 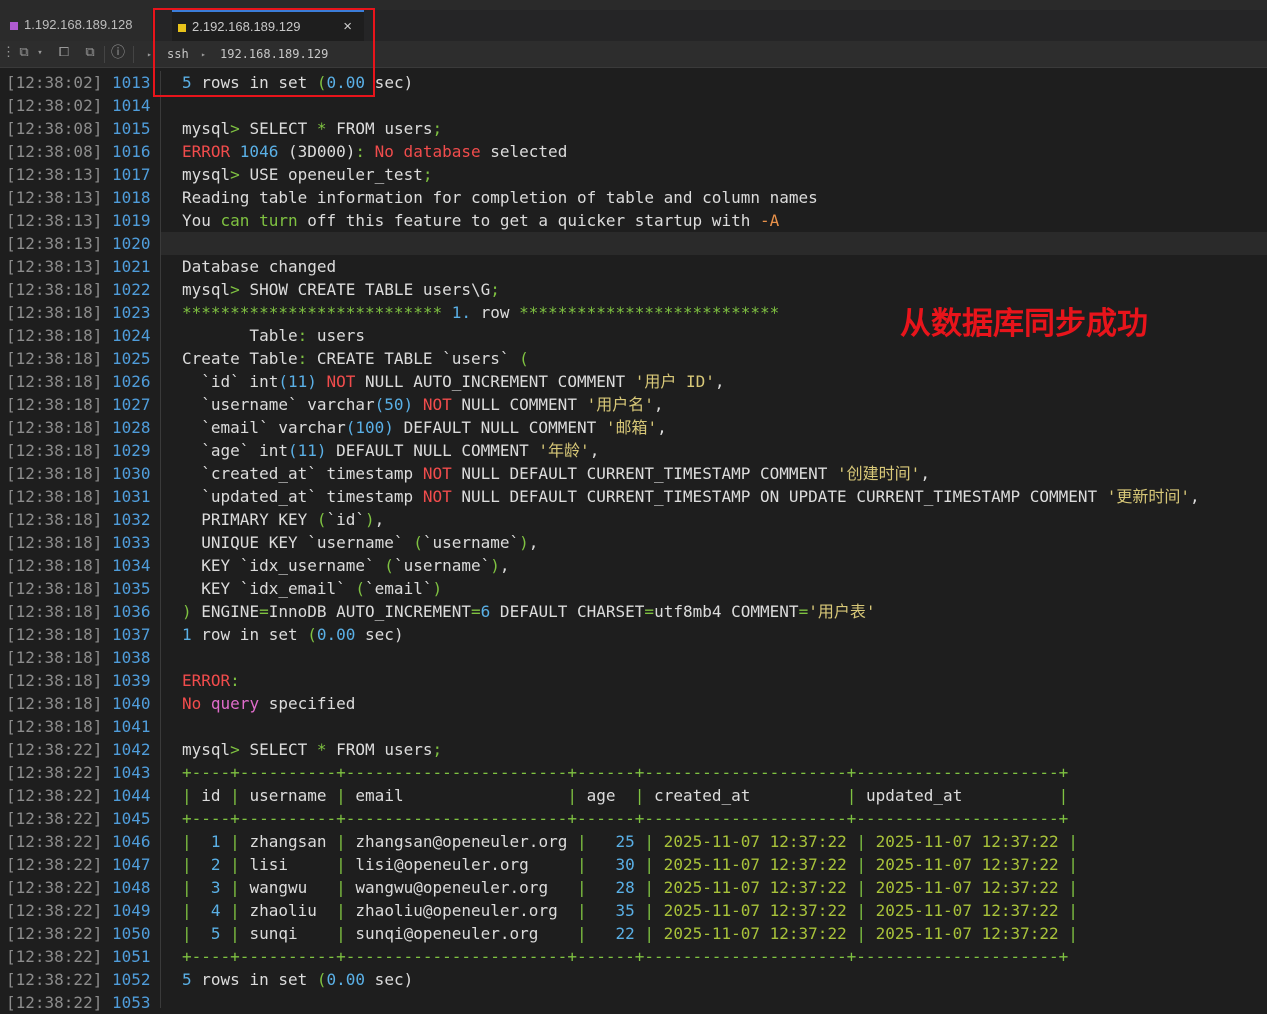 What do you see at coordinates (178, 54) in the screenshot?
I see `breadcrumb-protocol: ssh` at bounding box center [178, 54].